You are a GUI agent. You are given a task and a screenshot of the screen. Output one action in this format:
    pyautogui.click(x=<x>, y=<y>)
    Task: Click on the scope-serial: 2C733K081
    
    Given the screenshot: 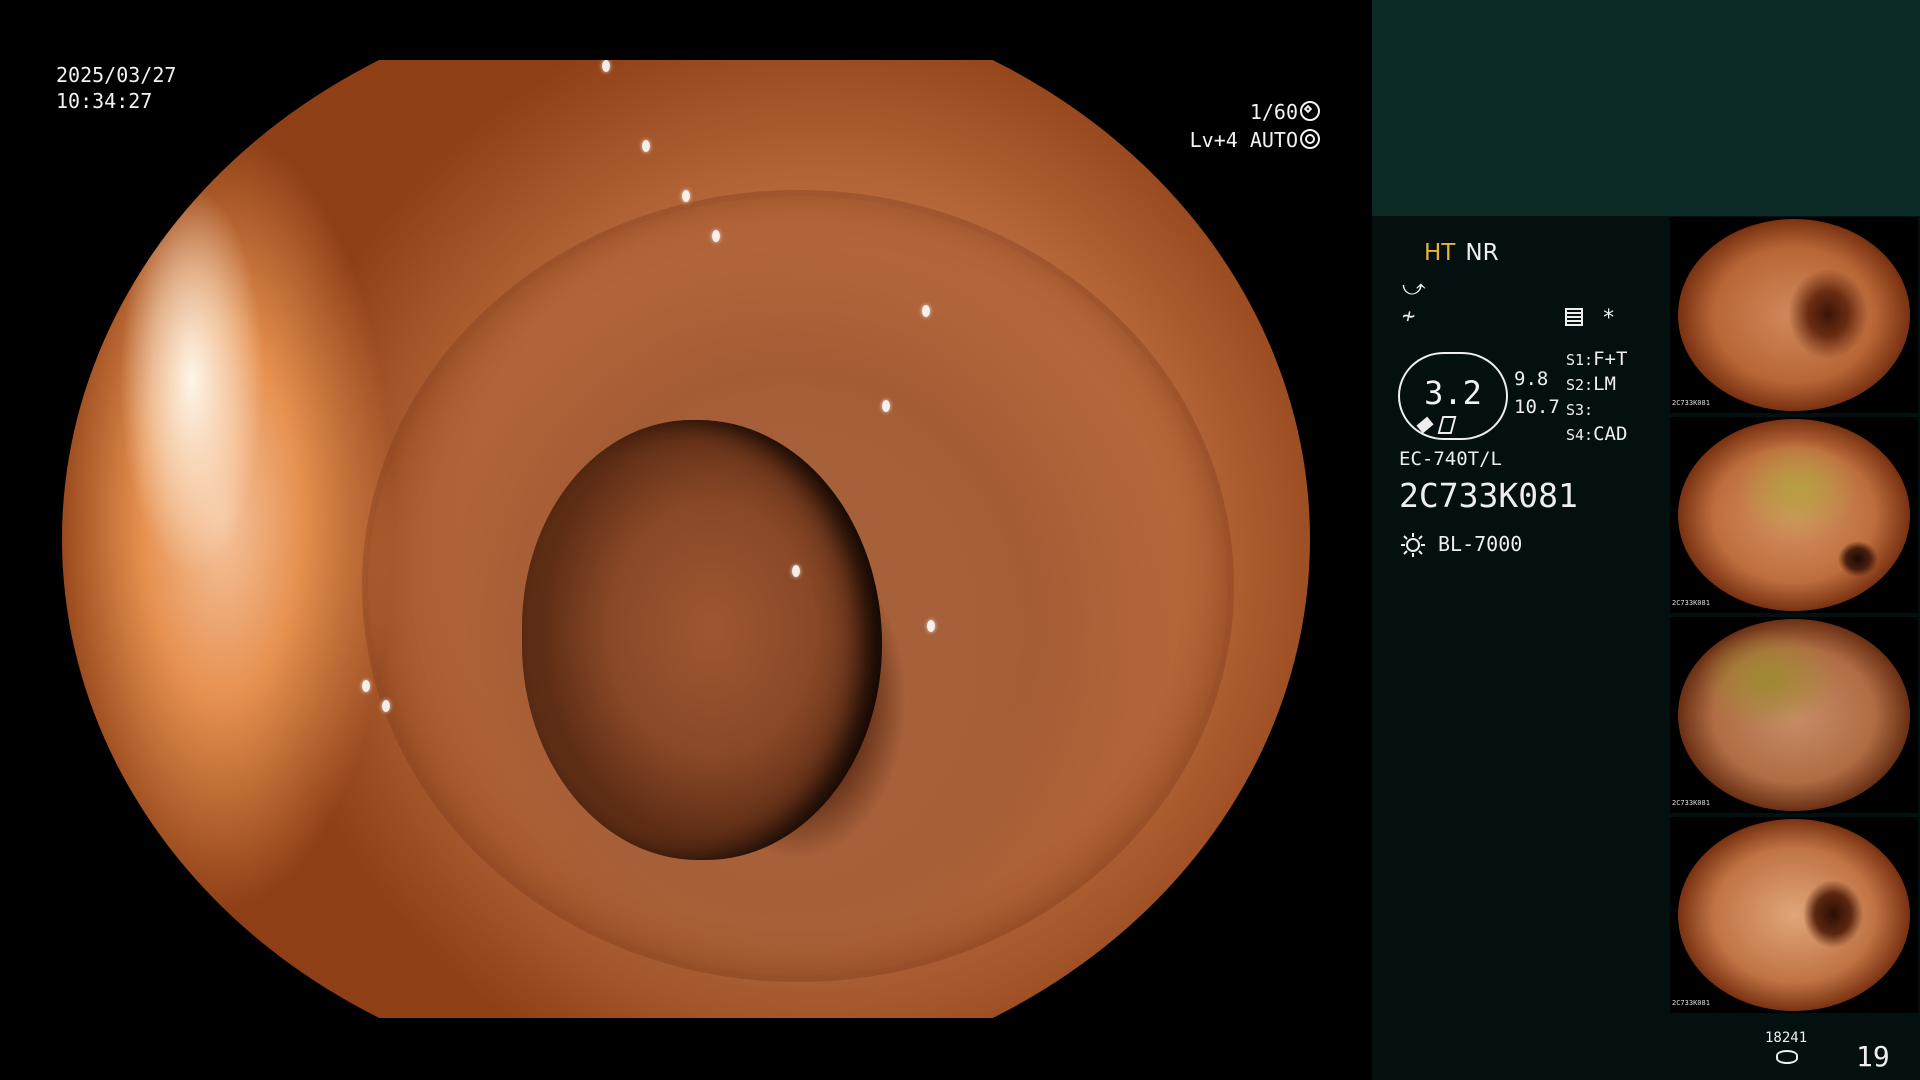 What is the action you would take?
    pyautogui.click(x=1488, y=495)
    